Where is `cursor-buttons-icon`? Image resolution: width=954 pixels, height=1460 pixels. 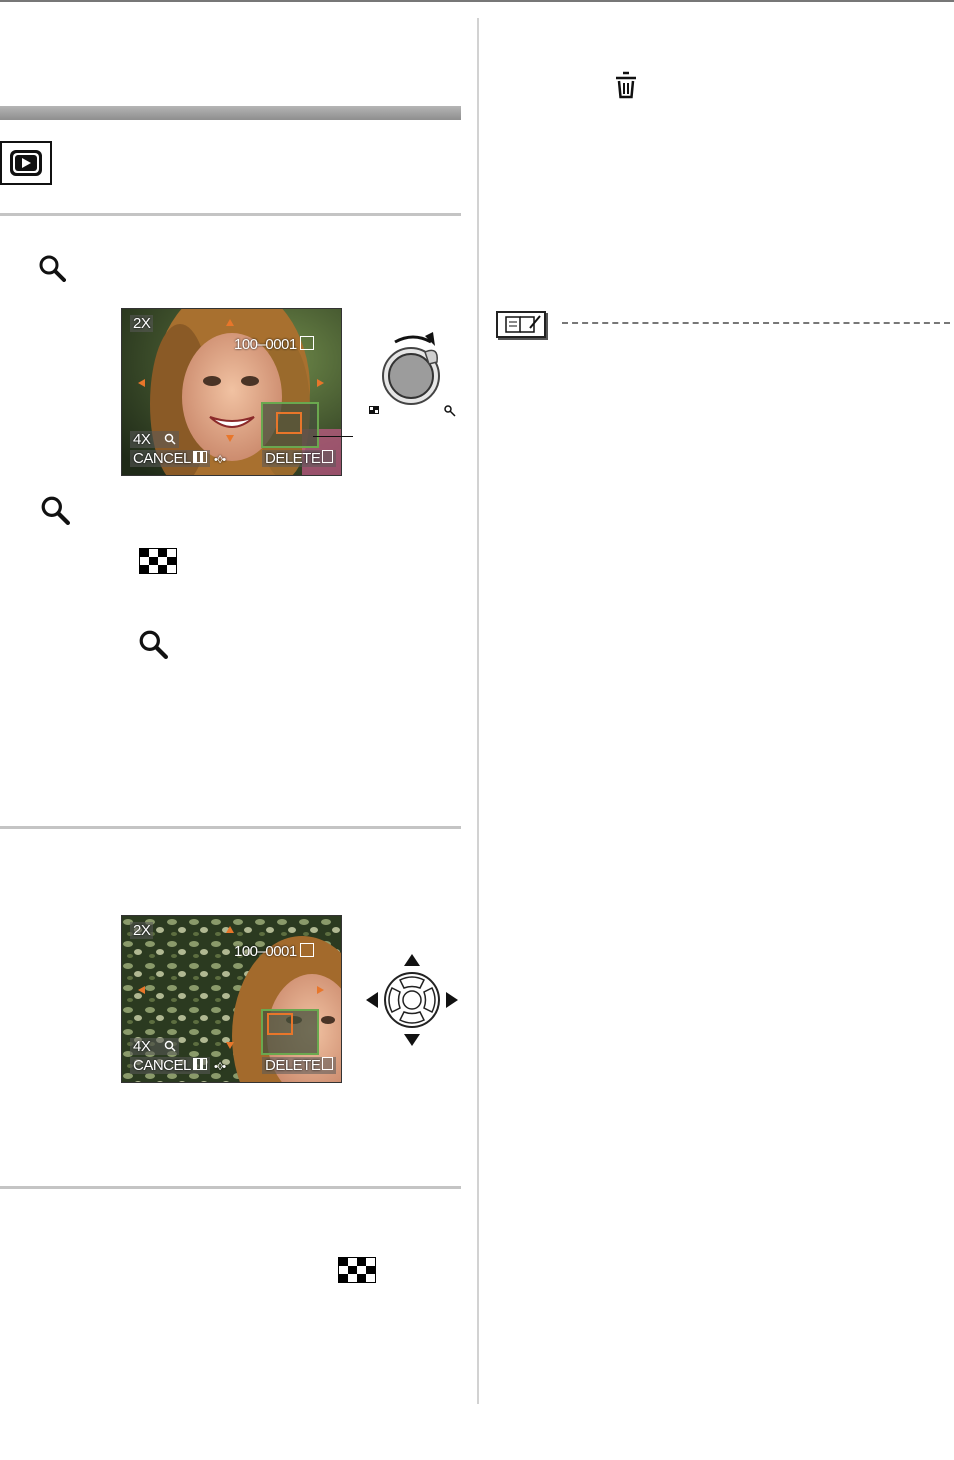 cursor-buttons-icon is located at coordinates (412, 1000).